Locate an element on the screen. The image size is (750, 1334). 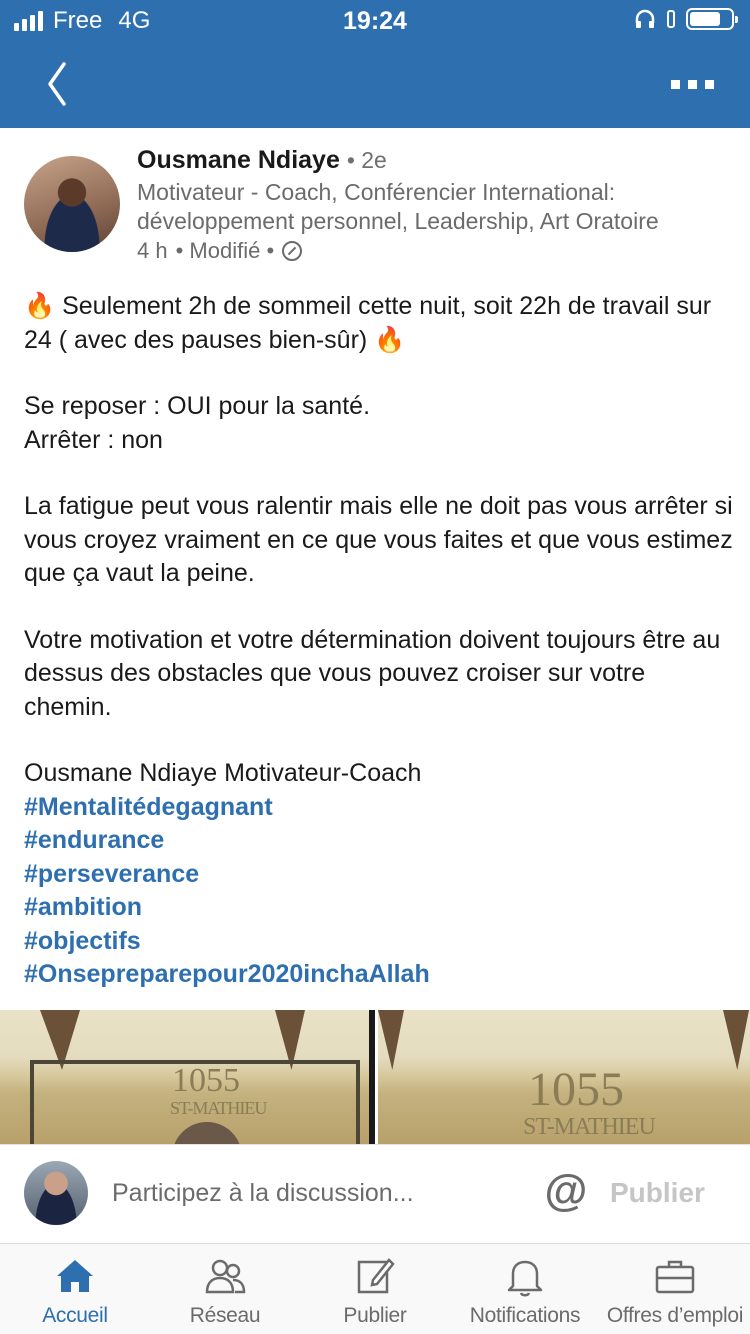
post-images: 1055 ST-MATHIEU 1055 ST-MATHIEU is located at coordinates (375, 1077).